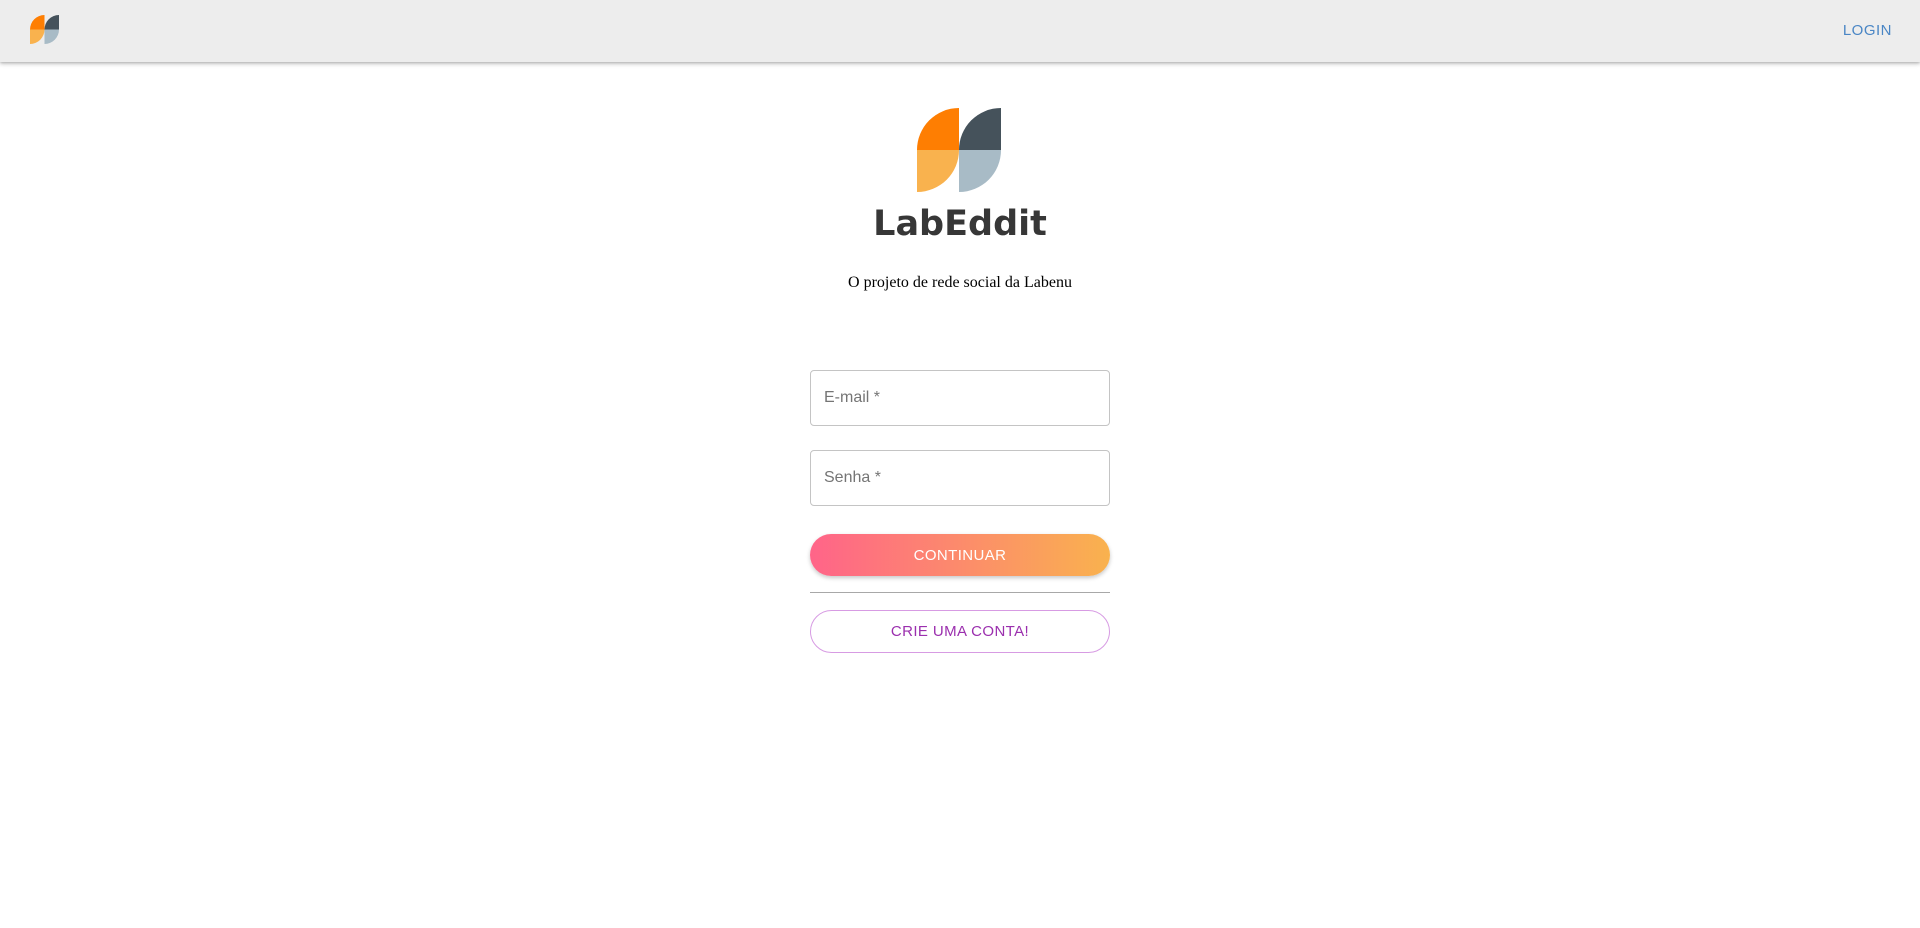 Image resolution: width=1920 pixels, height=928 pixels. I want to click on app-subtitle: O projeto de rede social da Labenu, so click(960, 282).